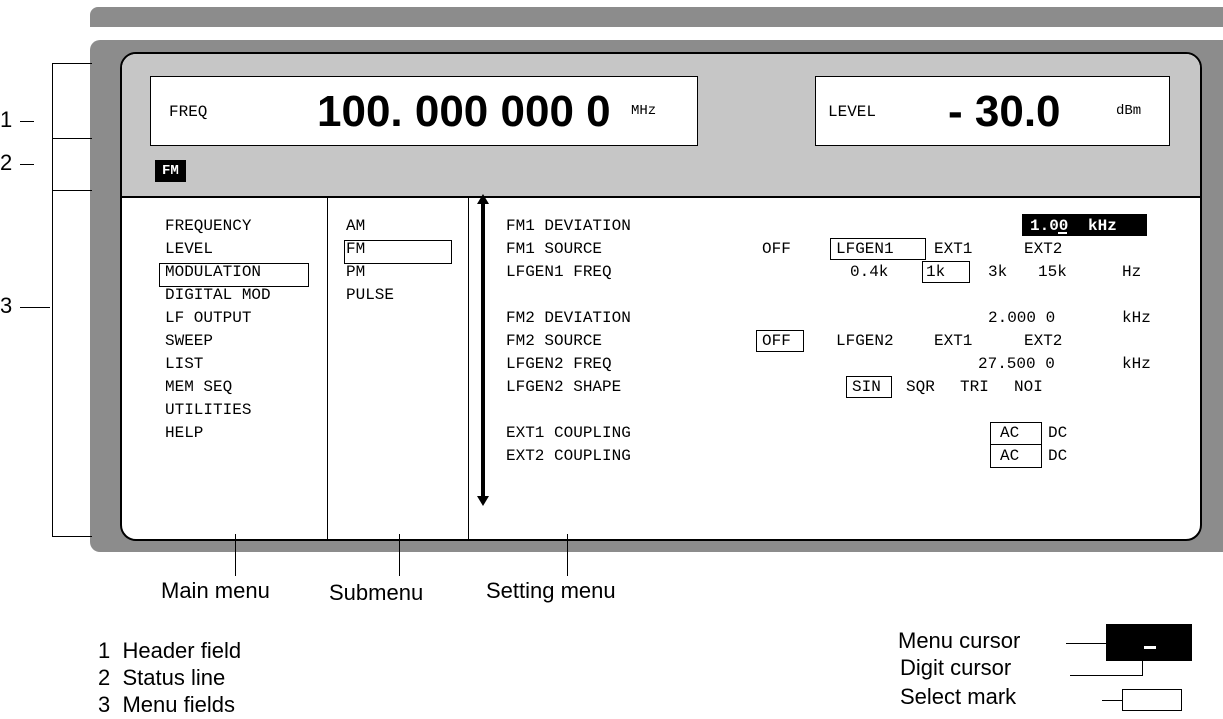  I want to click on lfgen2-shape-noi: NOI, so click(1028, 387).